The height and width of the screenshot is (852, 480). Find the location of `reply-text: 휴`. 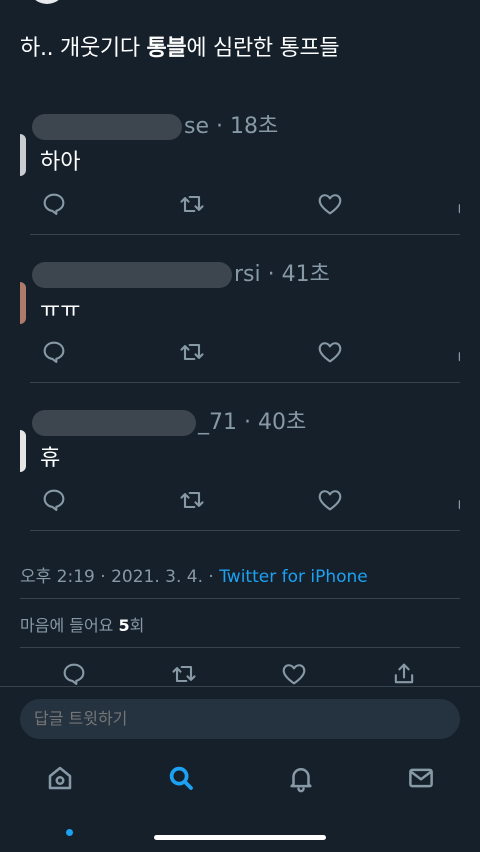

reply-text: 휴 is located at coordinates (50, 458).